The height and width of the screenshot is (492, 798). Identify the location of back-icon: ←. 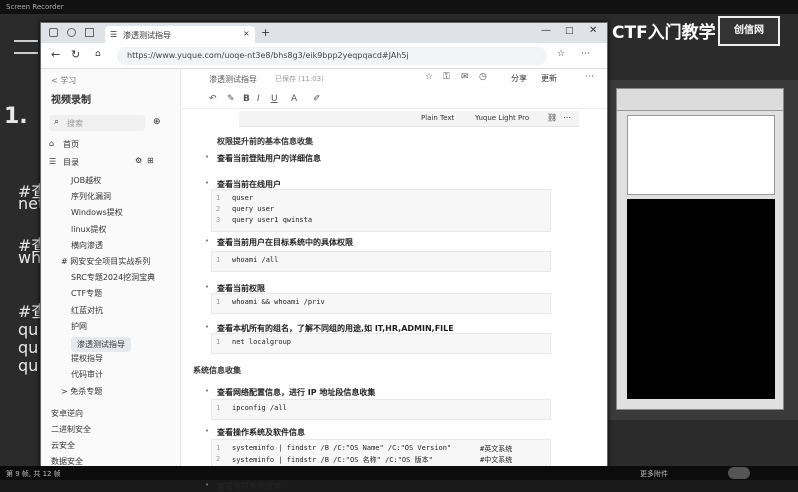
(55, 54).